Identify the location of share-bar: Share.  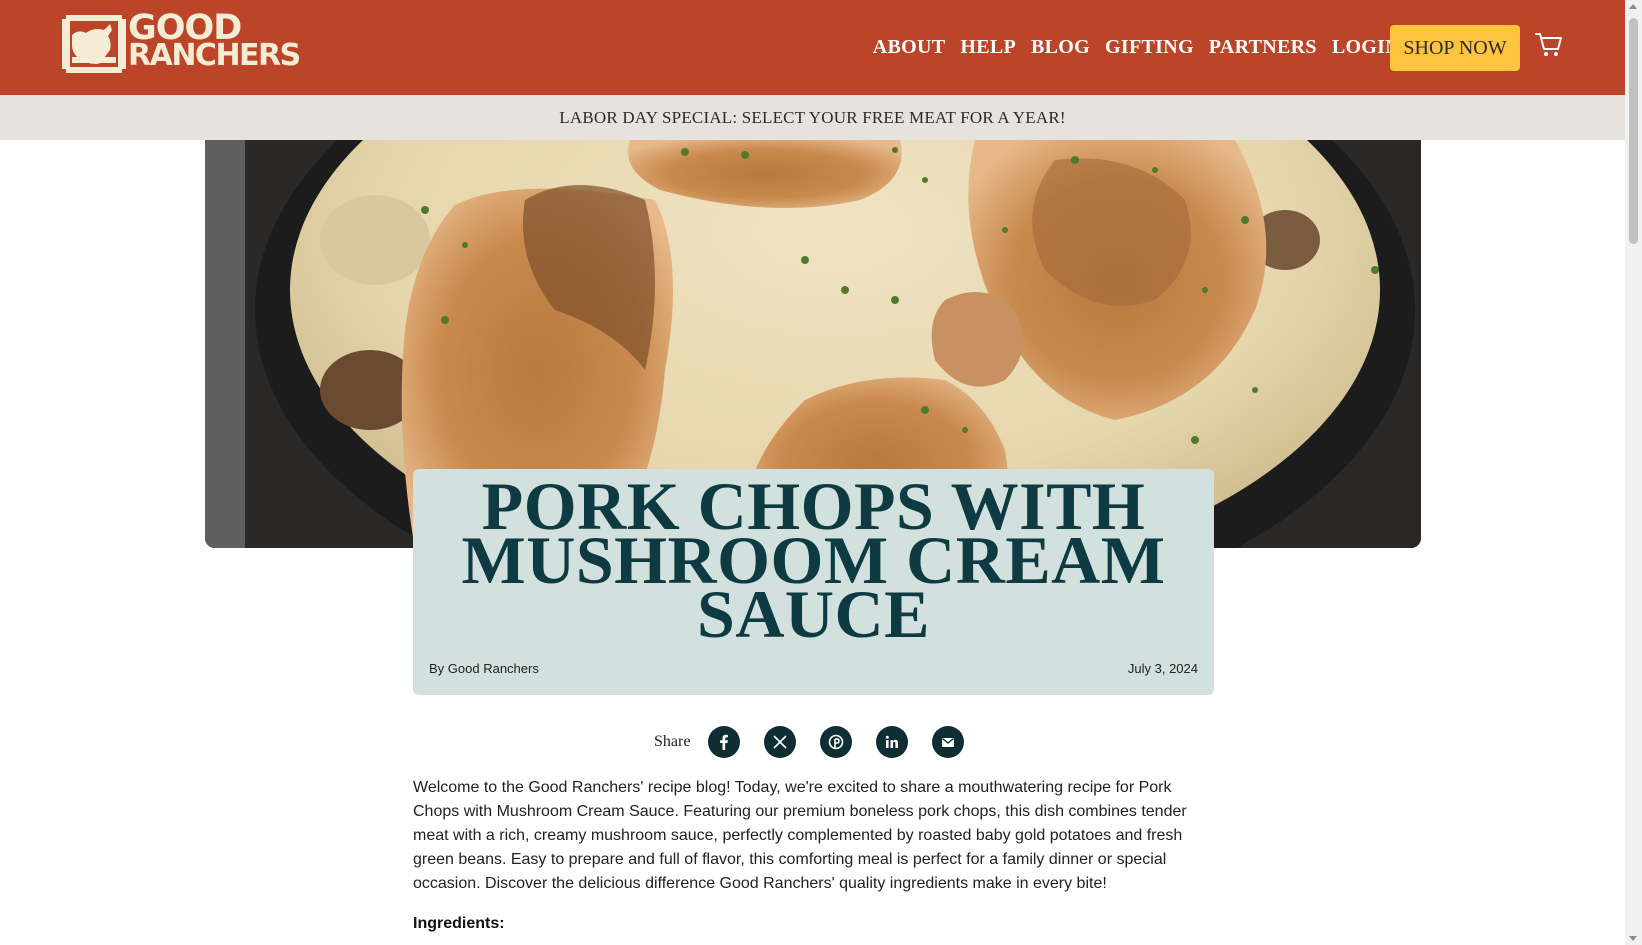
(821, 742).